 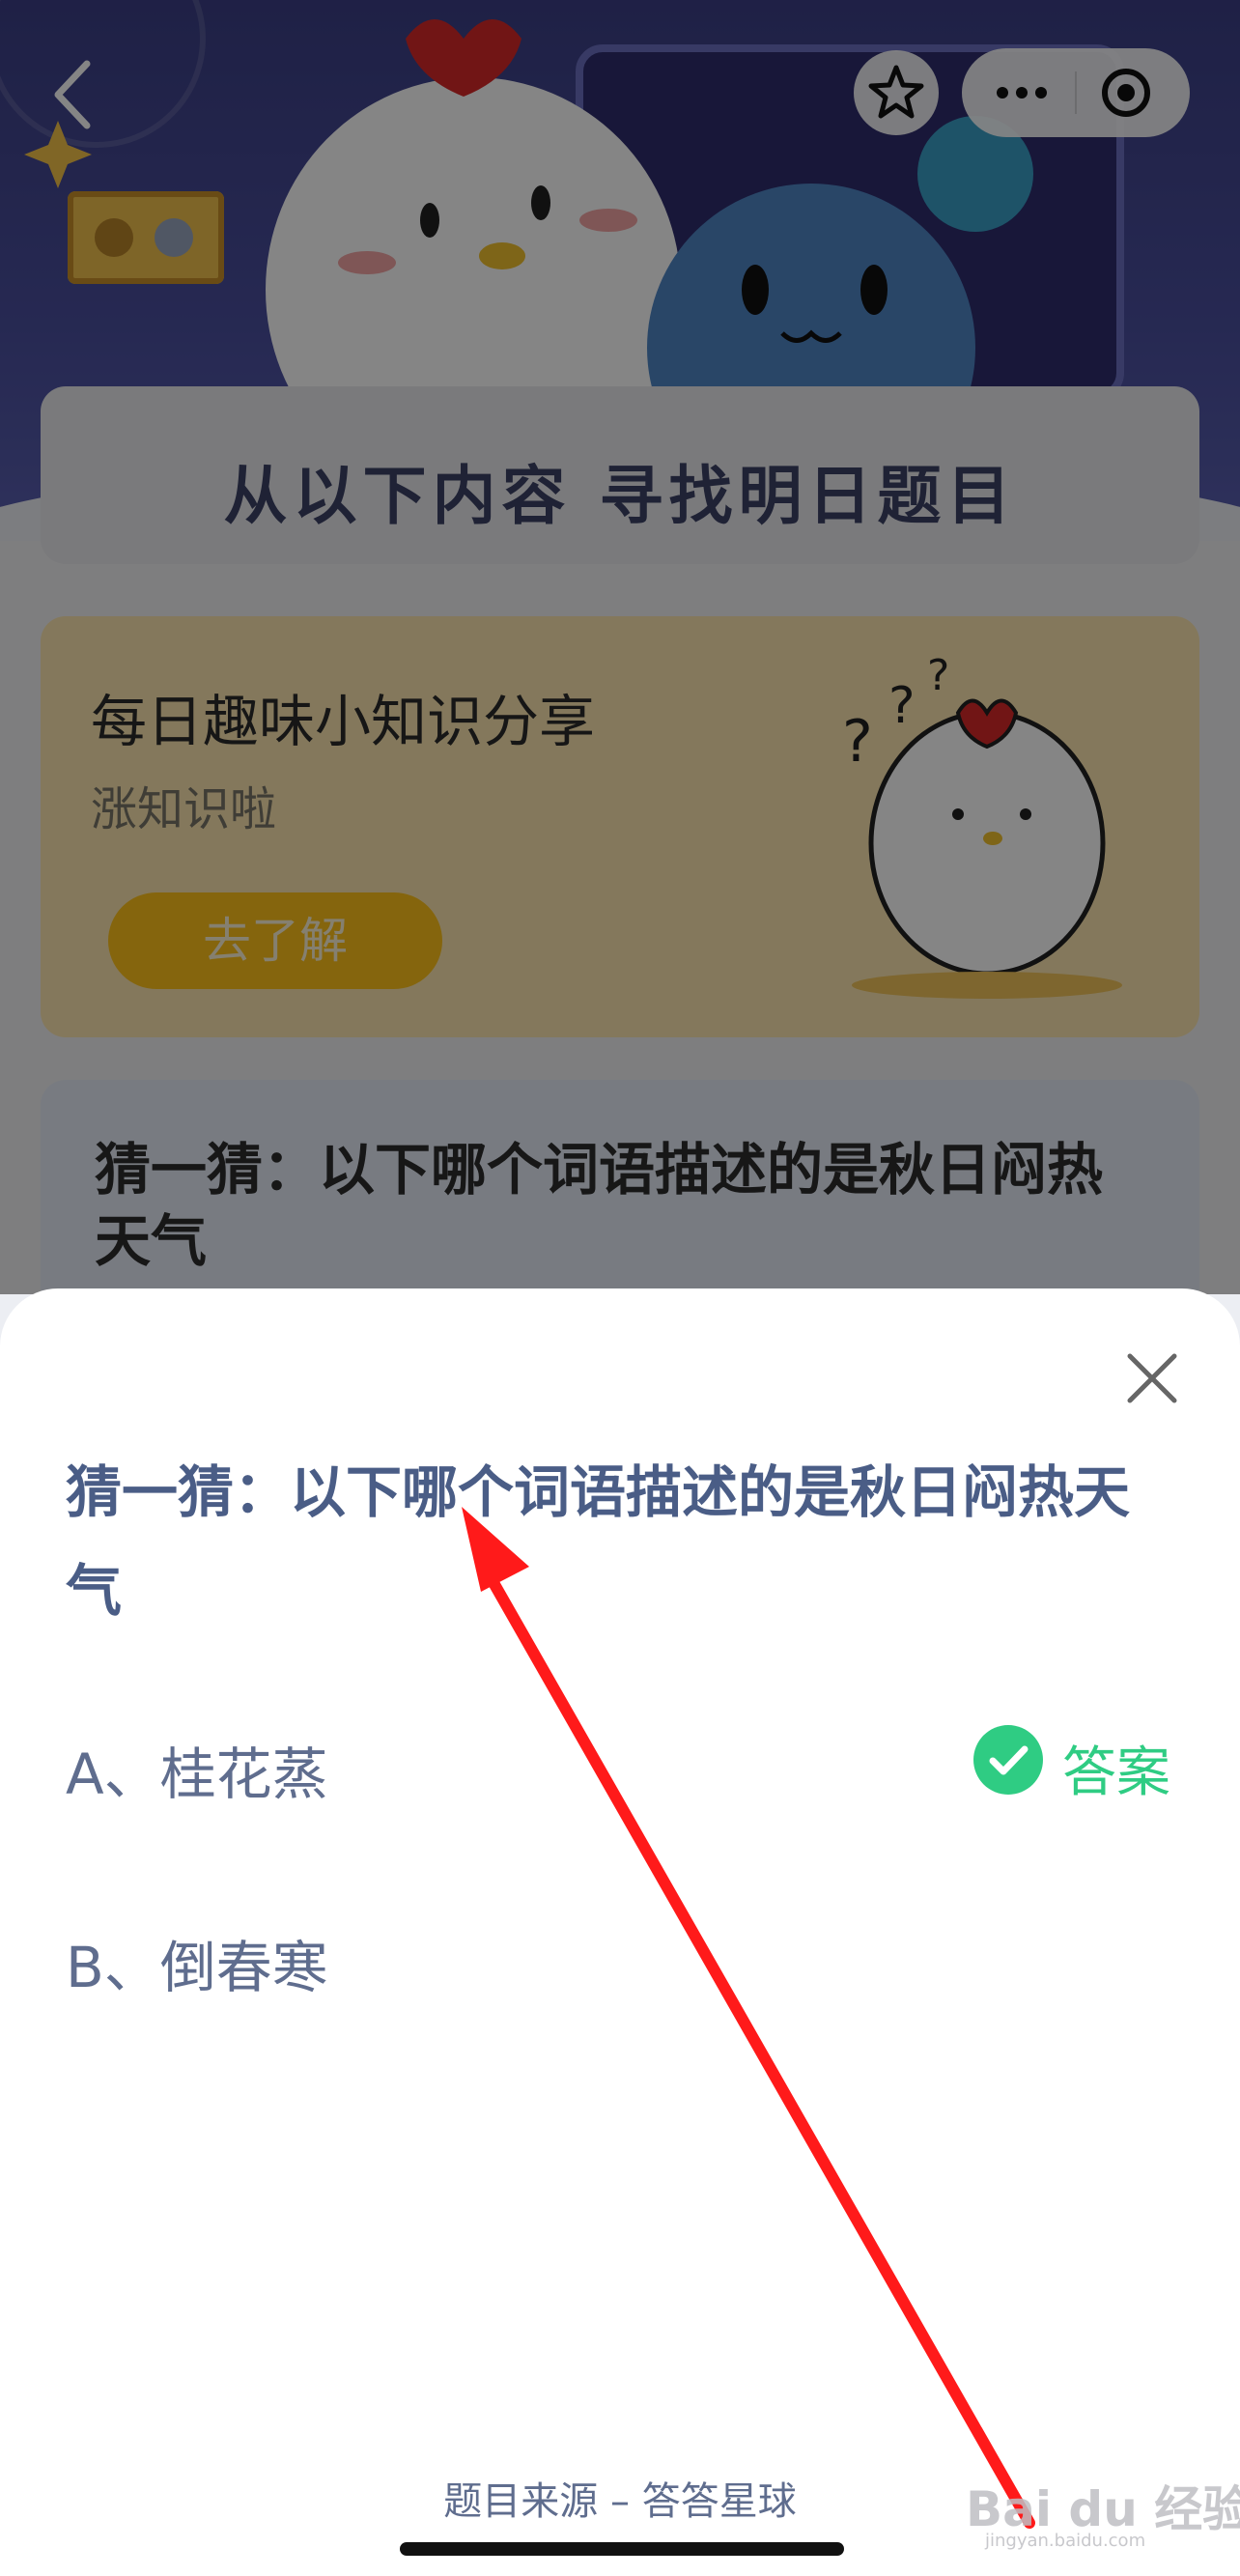 I want to click on answer-label: 答案, so click(x=1116, y=1772).